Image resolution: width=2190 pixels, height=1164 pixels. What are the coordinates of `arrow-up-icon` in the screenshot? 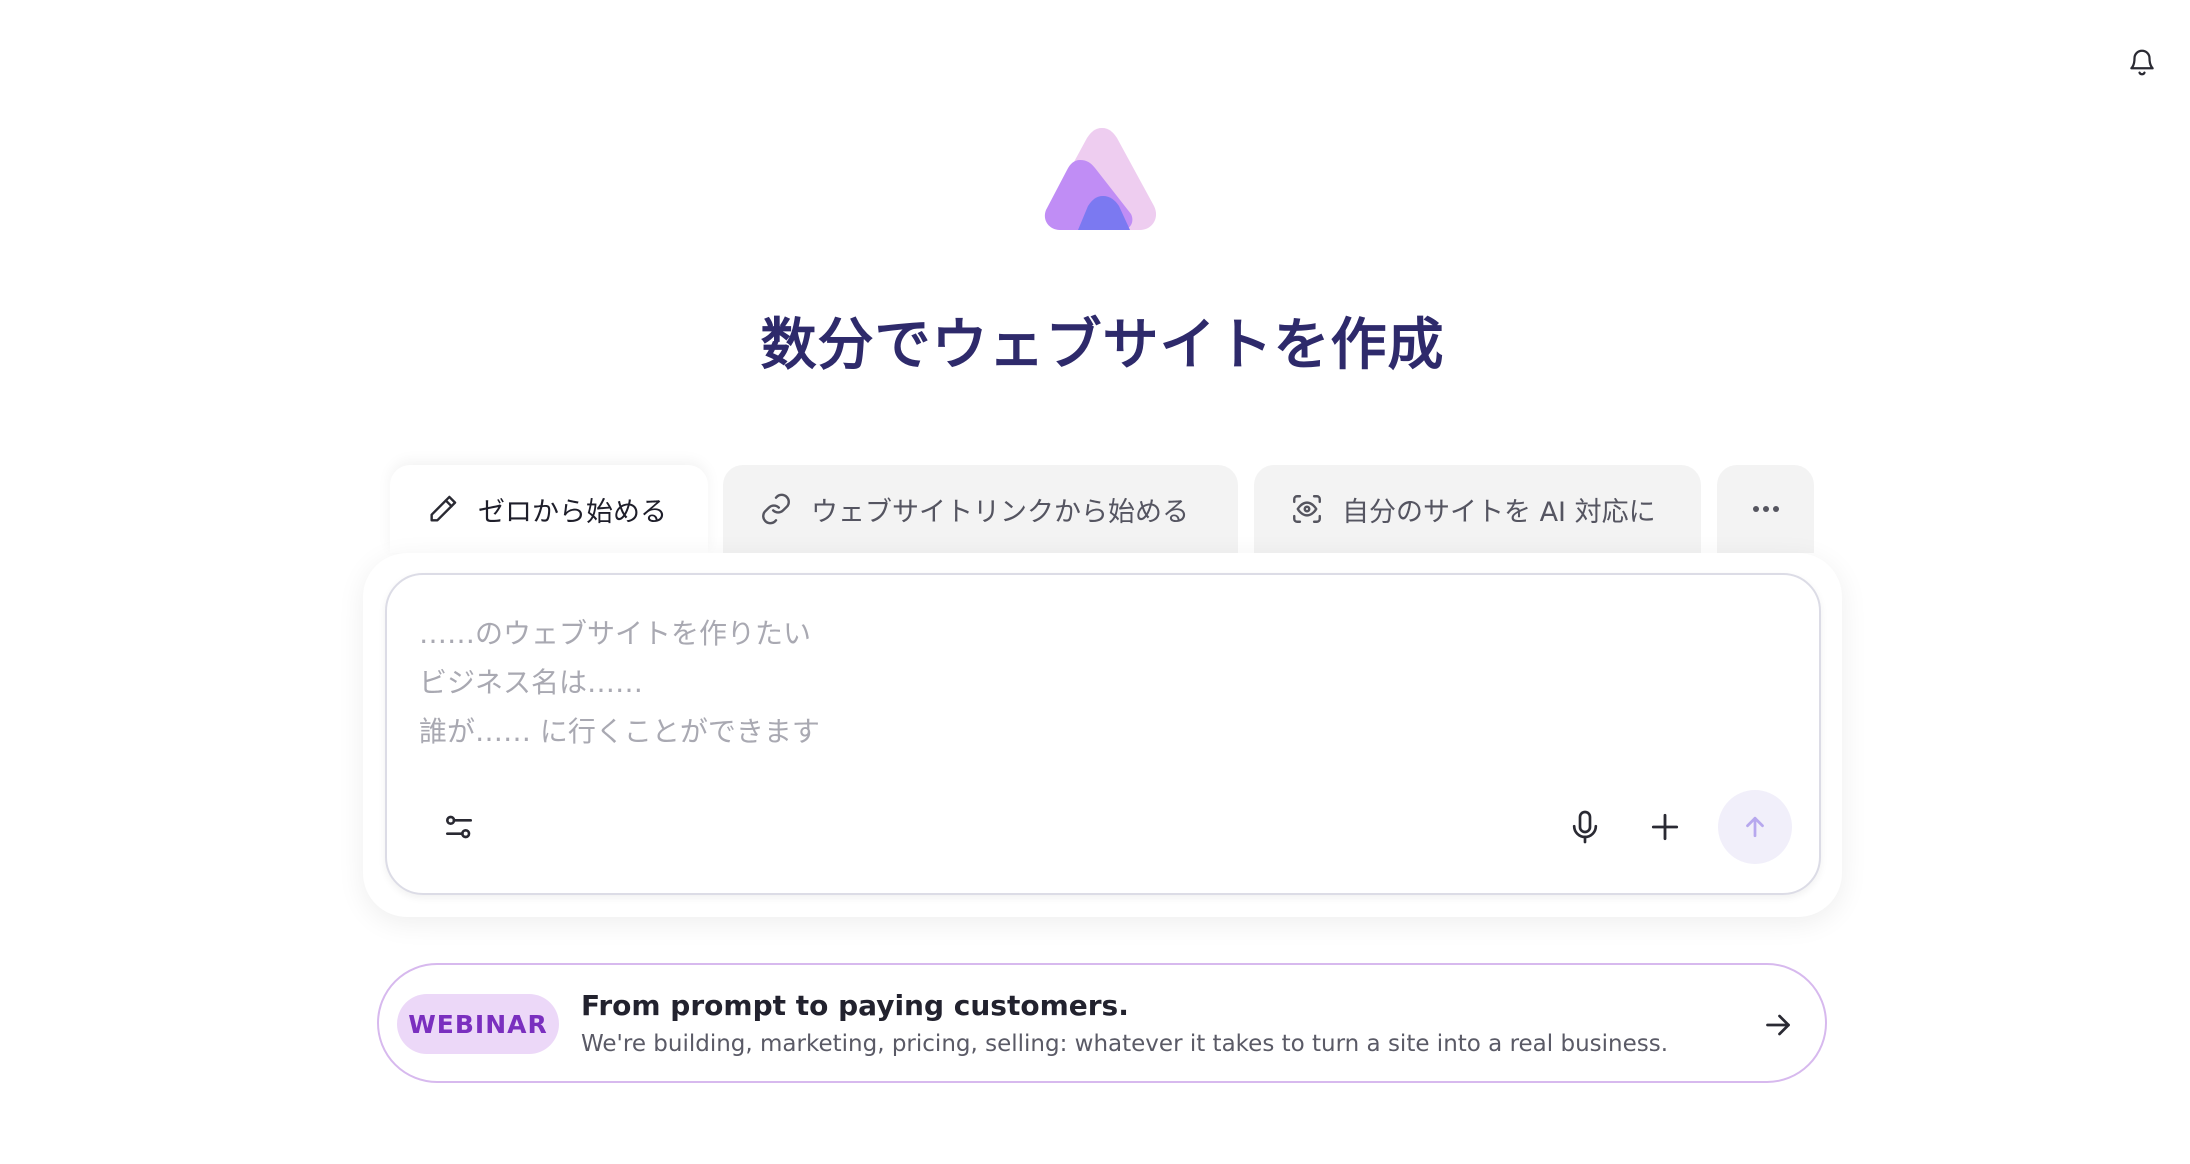 It's located at (1755, 827).